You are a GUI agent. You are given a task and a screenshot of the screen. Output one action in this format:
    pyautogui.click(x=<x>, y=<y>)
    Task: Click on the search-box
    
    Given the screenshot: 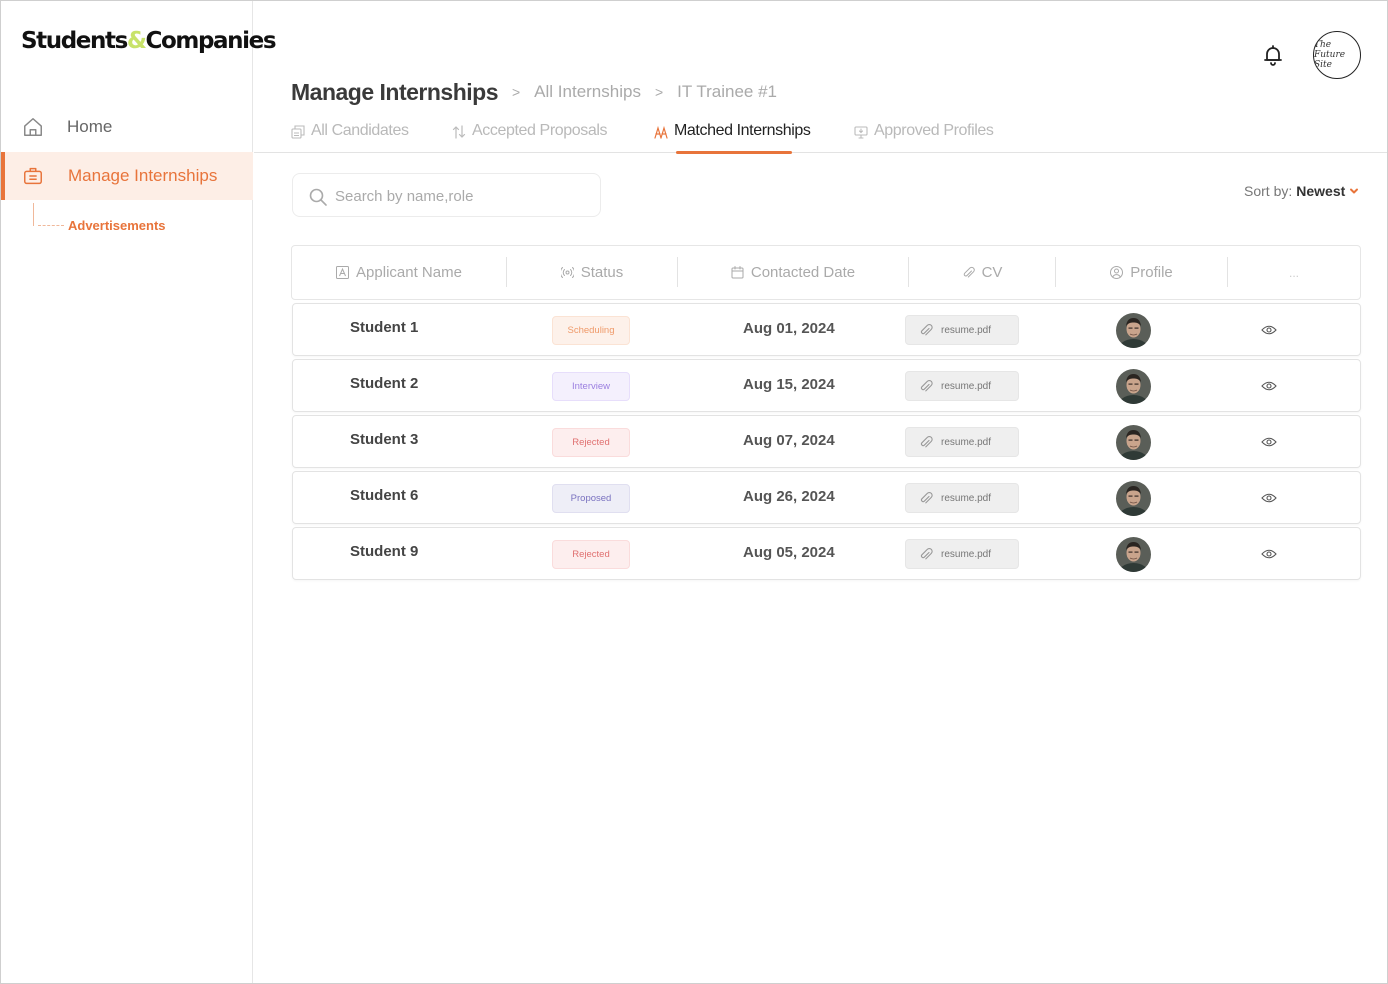 What is the action you would take?
    pyautogui.click(x=446, y=195)
    